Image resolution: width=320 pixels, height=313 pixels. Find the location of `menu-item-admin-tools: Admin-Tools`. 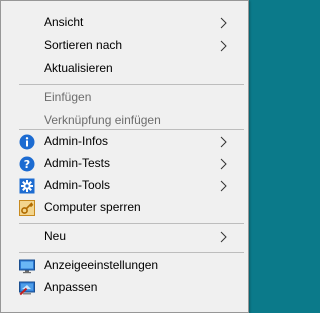

menu-item-admin-tools: Admin-Tools is located at coordinates (124, 186).